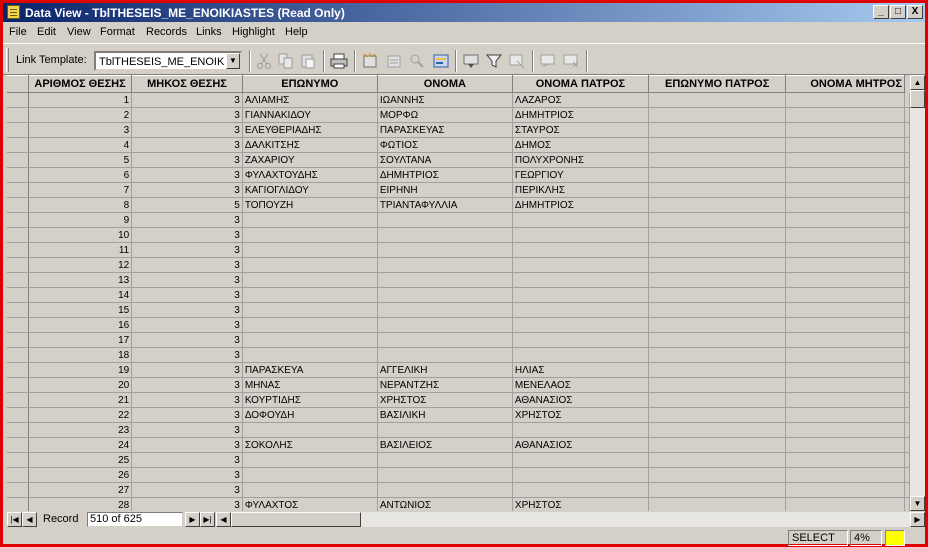  I want to click on scroll-up-icon: ▲, so click(917, 82).